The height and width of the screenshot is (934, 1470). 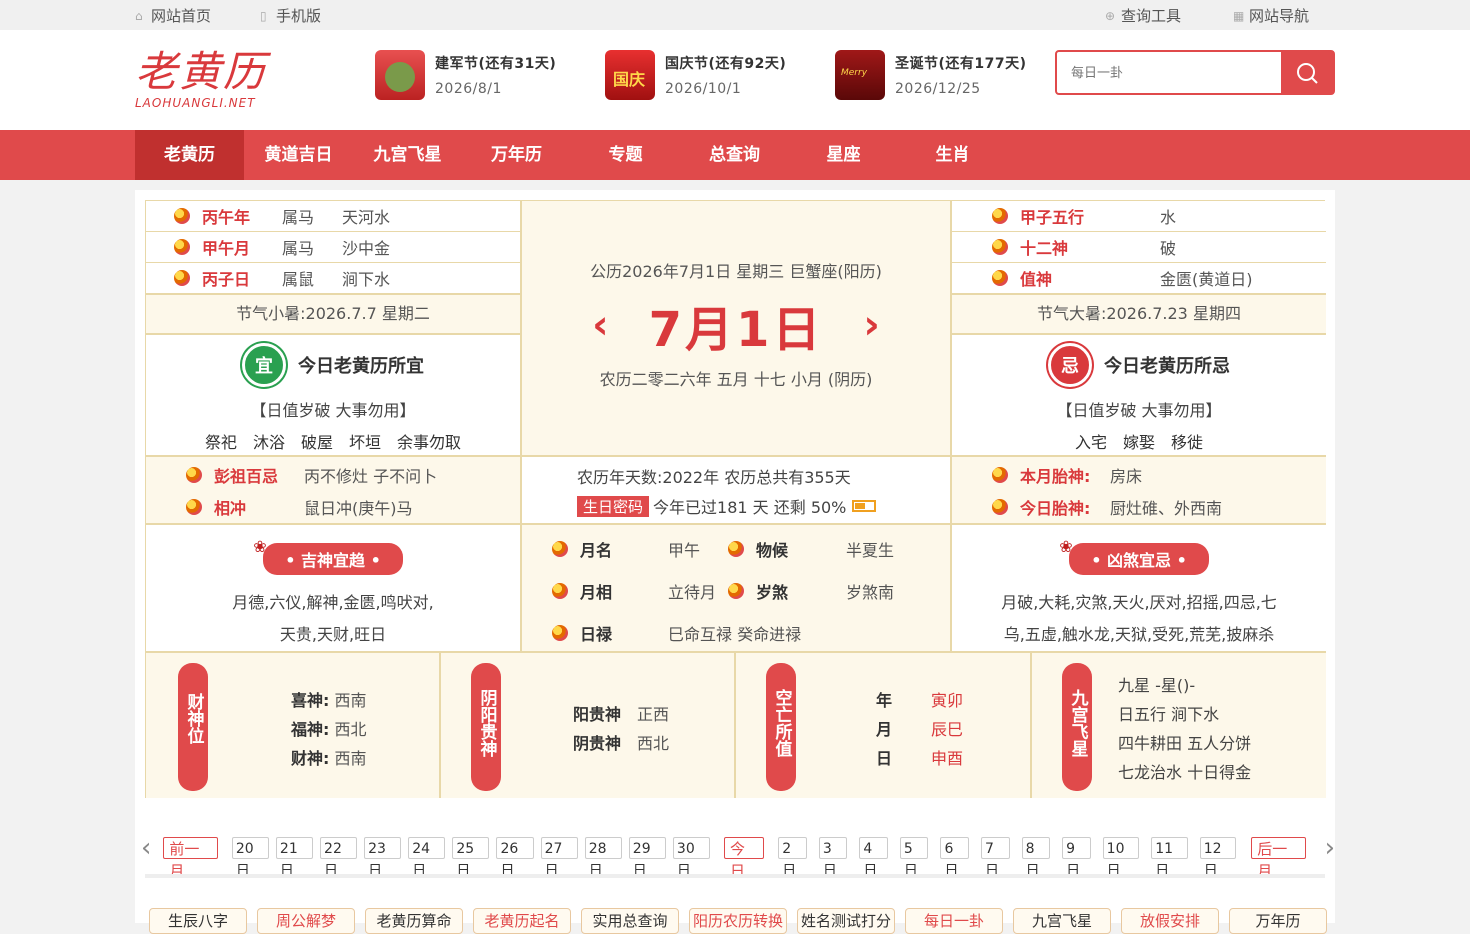 What do you see at coordinates (750, 507) in the screenshot?
I see `days-progress: 今年已过181 天 还剩 50%` at bounding box center [750, 507].